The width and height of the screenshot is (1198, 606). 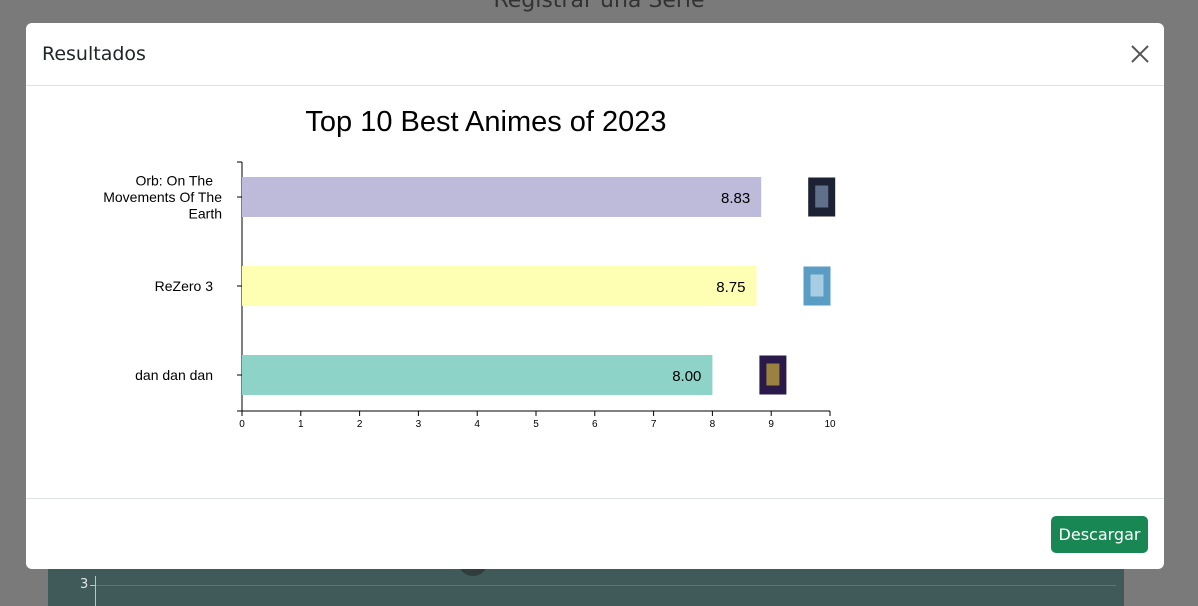 What do you see at coordinates (730, 287) in the screenshot?
I see `bar-value-label: 8.75` at bounding box center [730, 287].